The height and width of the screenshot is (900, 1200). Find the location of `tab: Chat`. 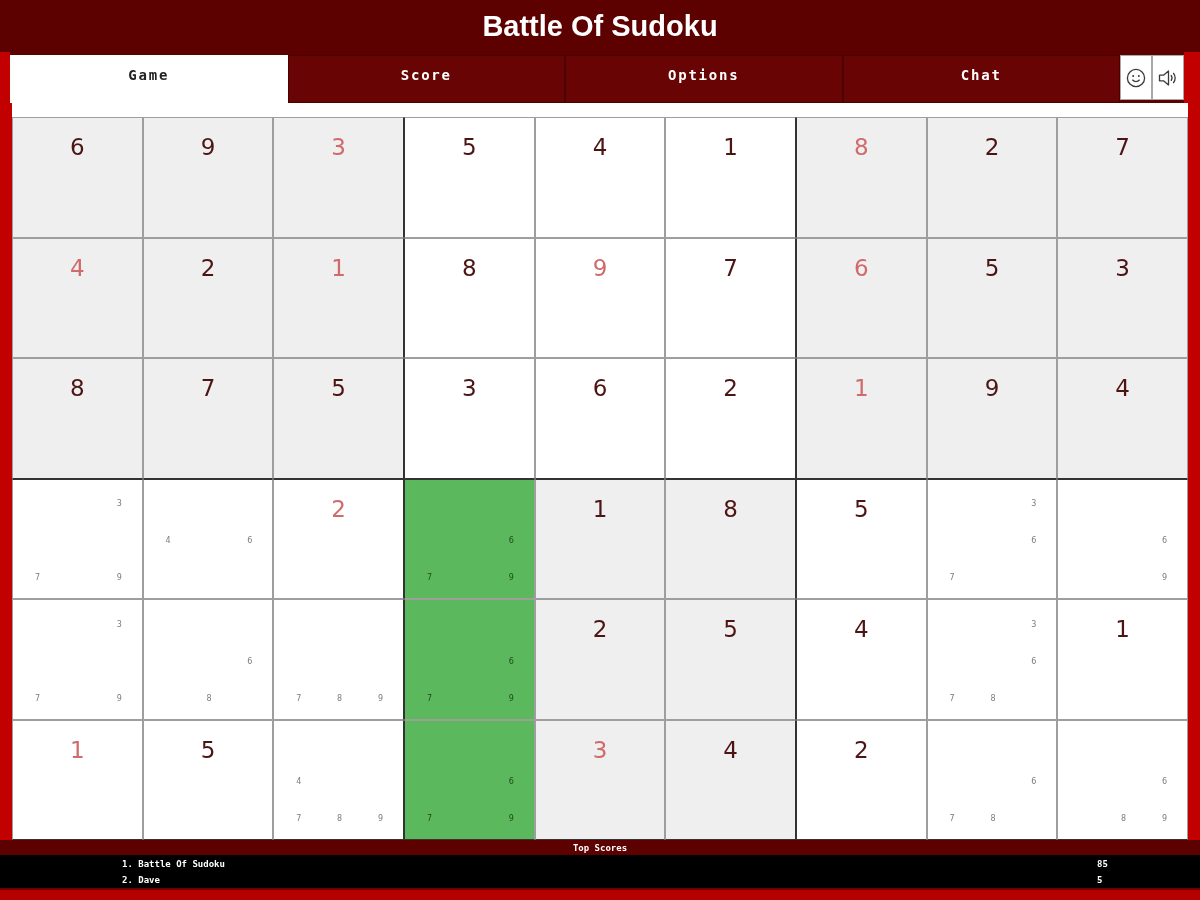

tab: Chat is located at coordinates (981, 79).